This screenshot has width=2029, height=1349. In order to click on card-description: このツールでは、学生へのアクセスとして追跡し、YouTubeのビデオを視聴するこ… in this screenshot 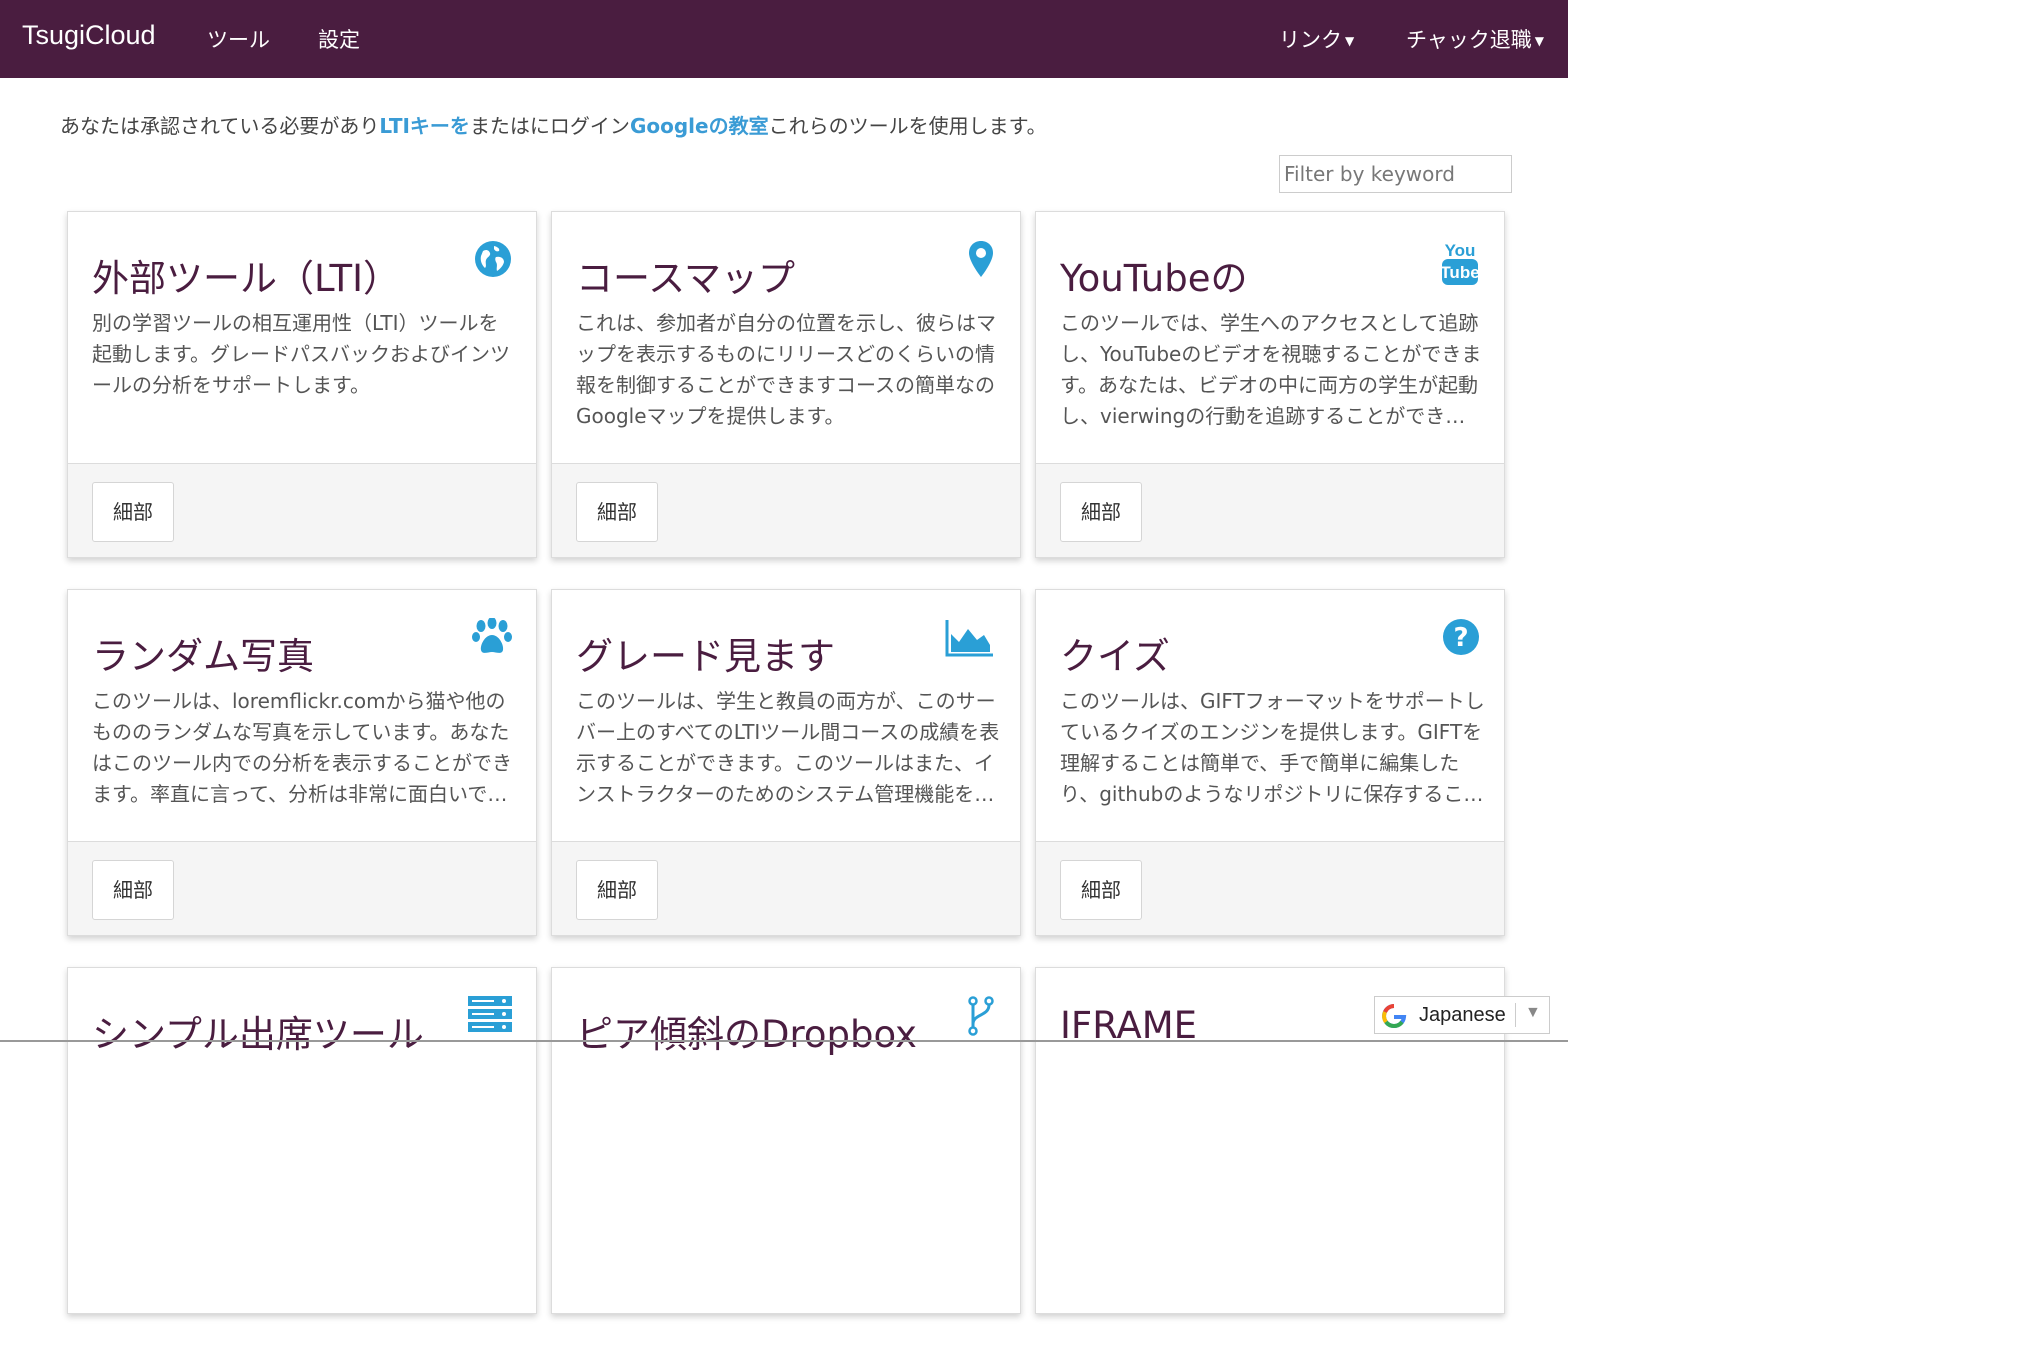, I will do `click(1271, 369)`.